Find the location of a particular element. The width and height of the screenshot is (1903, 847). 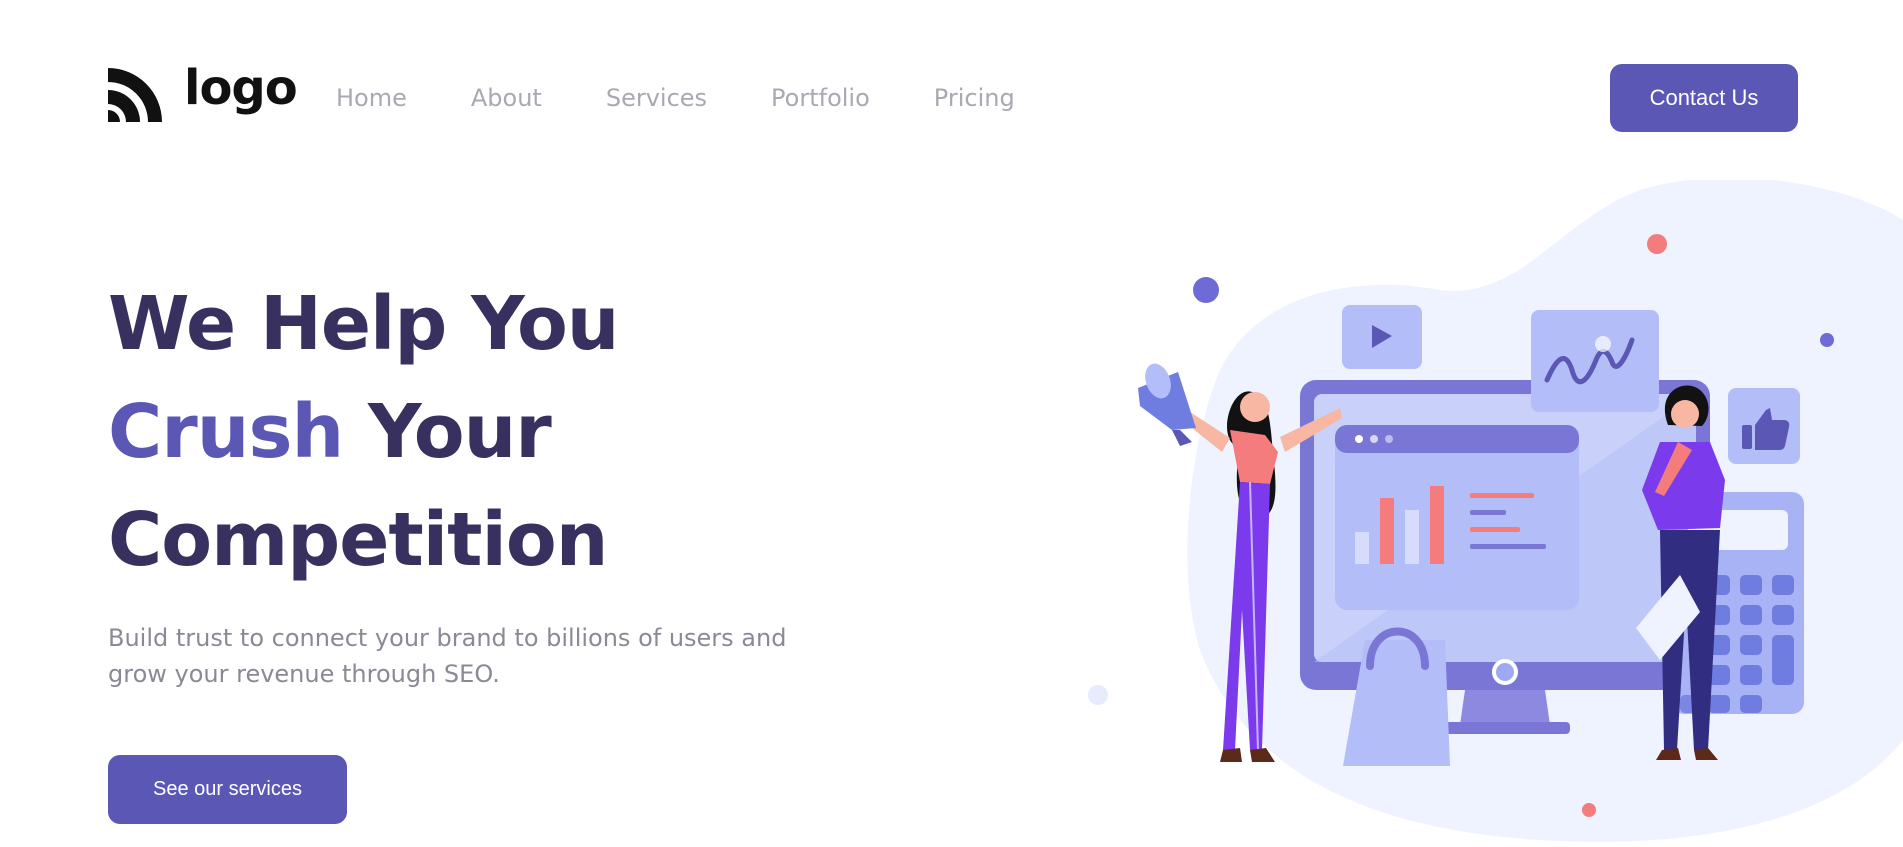

thumbs-up-icon is located at coordinates (1764, 426).